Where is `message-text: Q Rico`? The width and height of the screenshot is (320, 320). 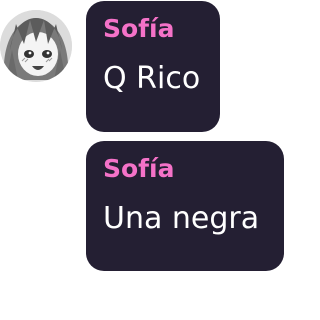 message-text: Q Rico is located at coordinates (152, 78).